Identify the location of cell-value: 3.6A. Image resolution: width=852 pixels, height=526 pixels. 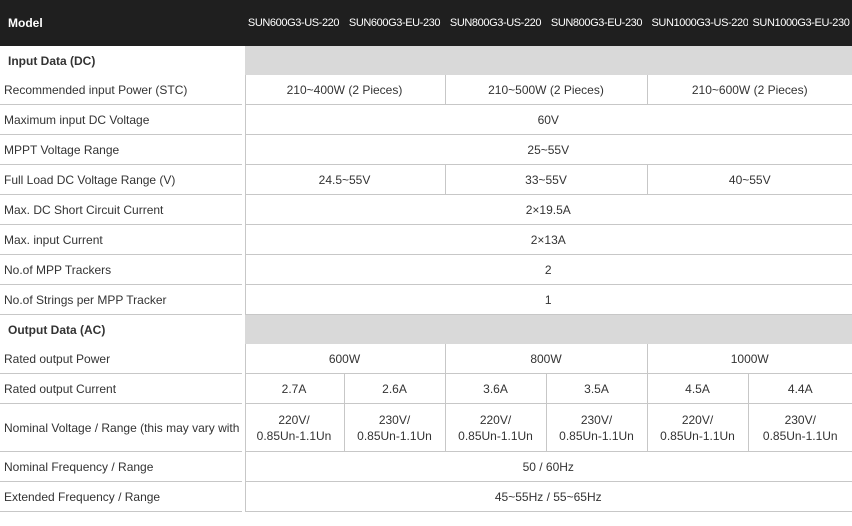
(495, 388).